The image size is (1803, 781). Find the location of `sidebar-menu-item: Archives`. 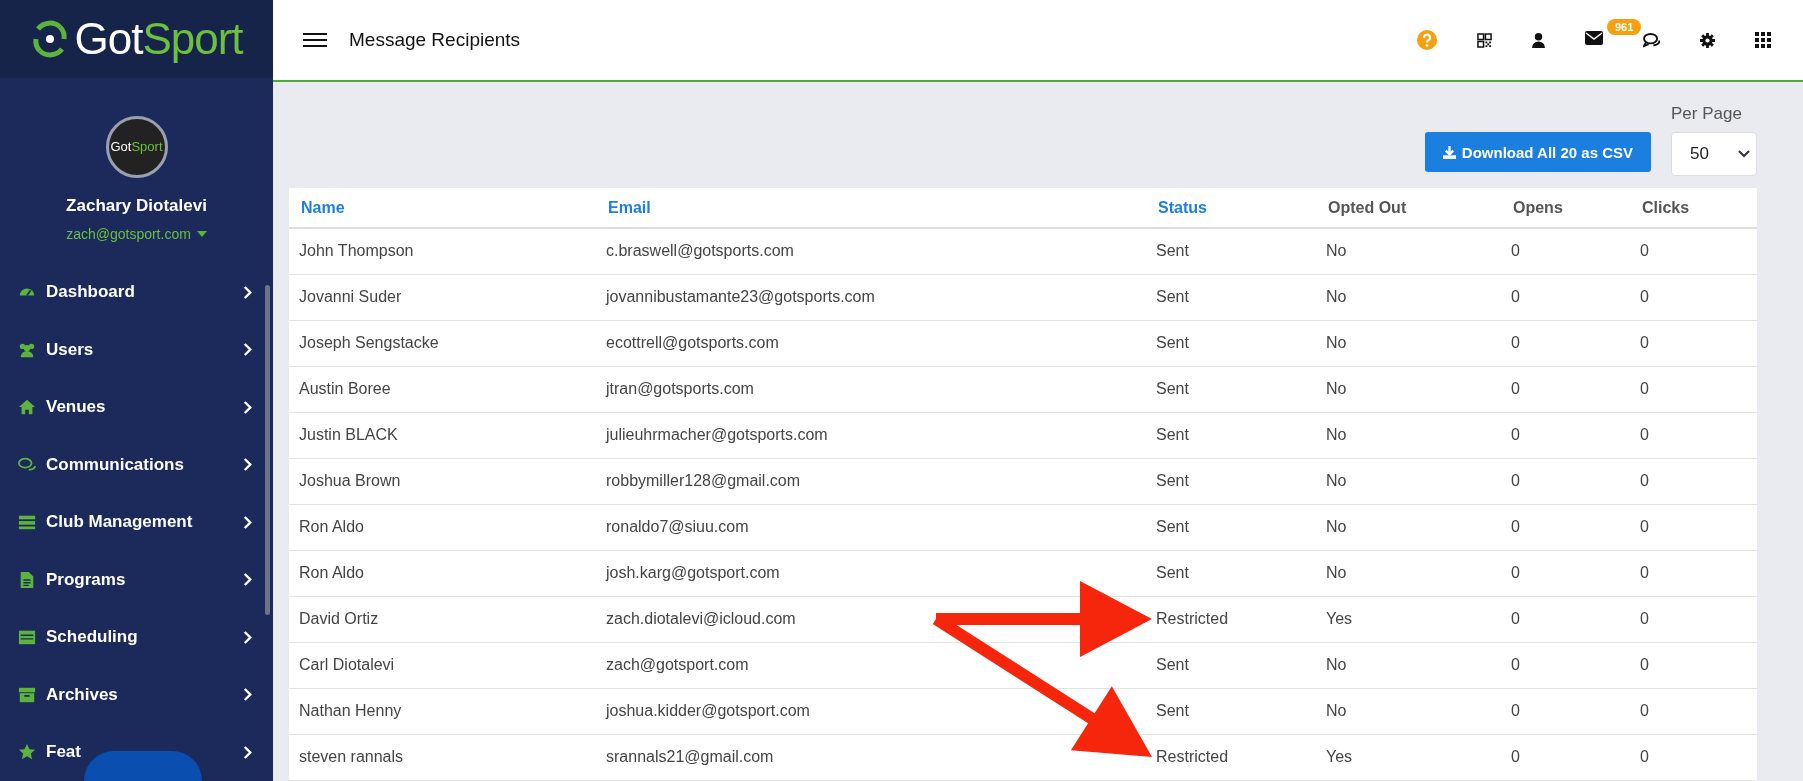

sidebar-menu-item: Archives is located at coordinates (136, 695).